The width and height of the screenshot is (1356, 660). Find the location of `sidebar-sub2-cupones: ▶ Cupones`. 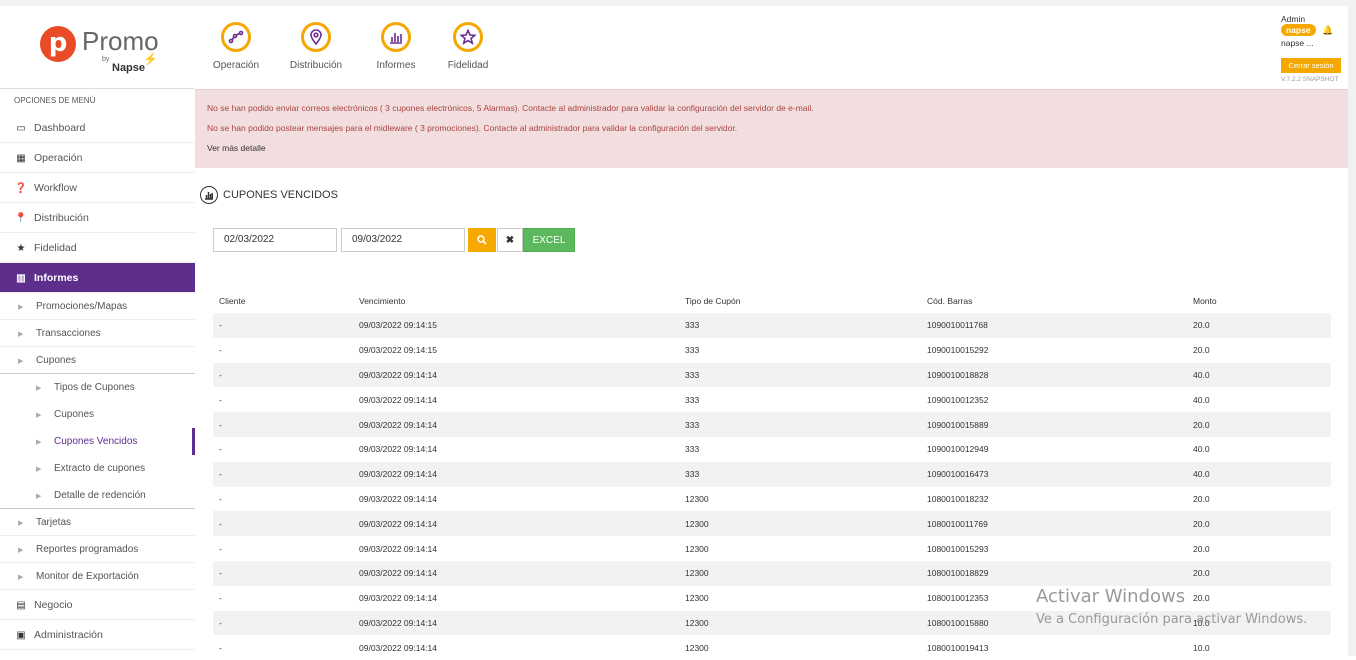

sidebar-sub2-cupones: ▶ Cupones is located at coordinates (97, 414).